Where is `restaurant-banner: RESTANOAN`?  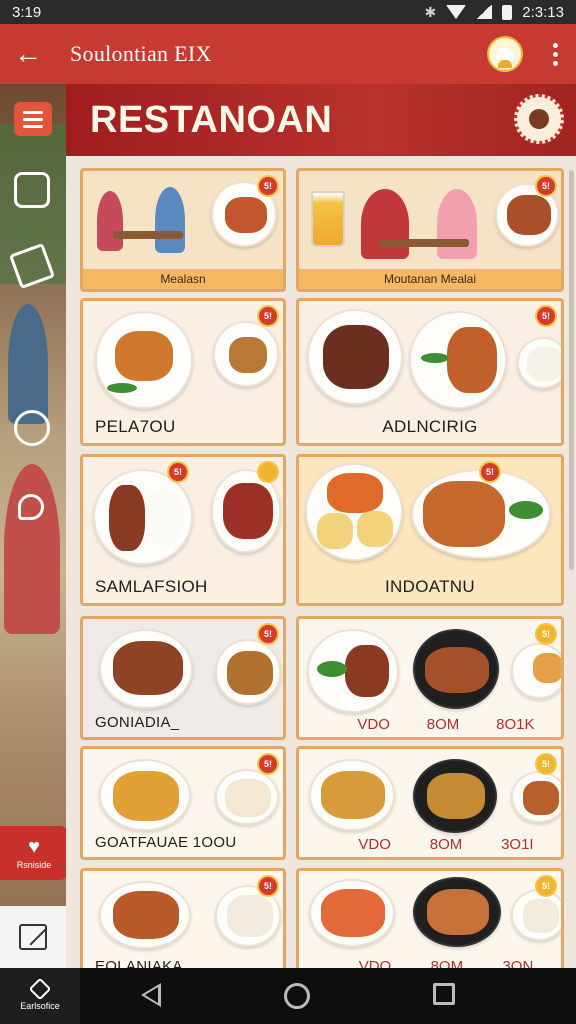
restaurant-banner: RESTANOAN is located at coordinates (321, 120).